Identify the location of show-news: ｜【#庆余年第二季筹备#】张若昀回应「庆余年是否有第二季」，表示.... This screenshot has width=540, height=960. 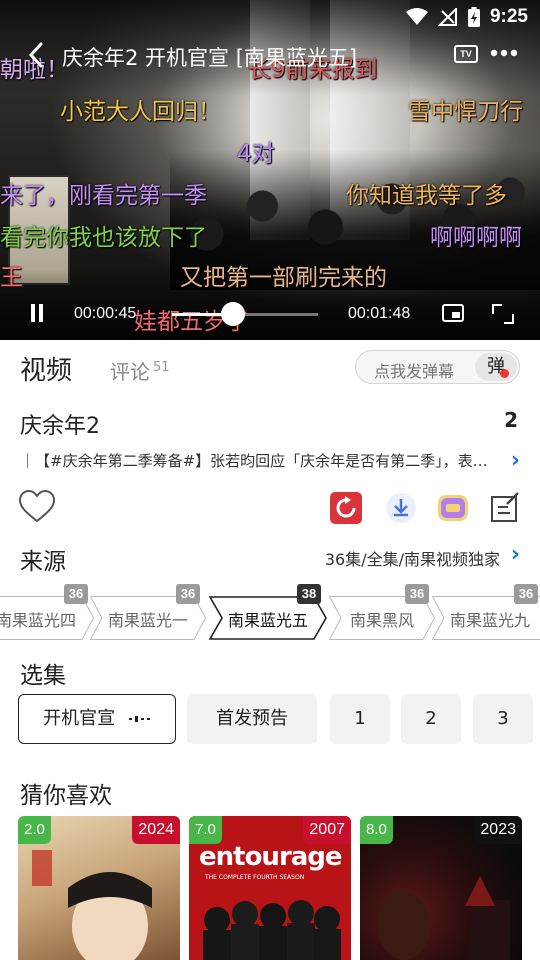
(260, 460).